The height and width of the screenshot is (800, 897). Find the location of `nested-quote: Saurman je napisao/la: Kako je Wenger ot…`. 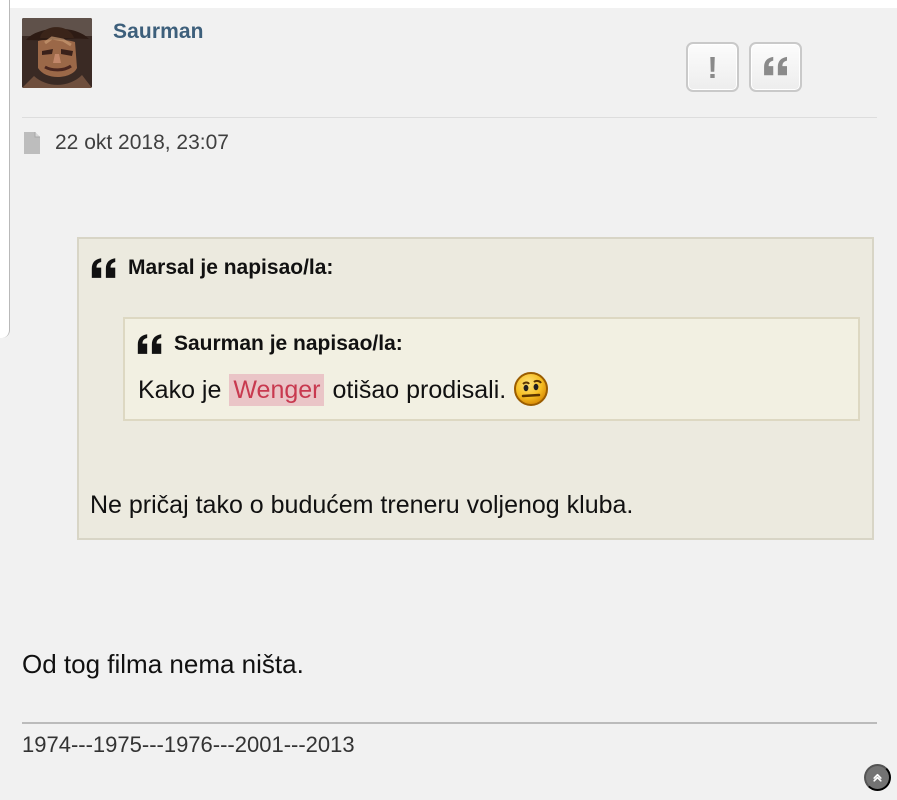

nested-quote: Saurman je napisao/la: Kako je Wenger ot… is located at coordinates (491, 369).